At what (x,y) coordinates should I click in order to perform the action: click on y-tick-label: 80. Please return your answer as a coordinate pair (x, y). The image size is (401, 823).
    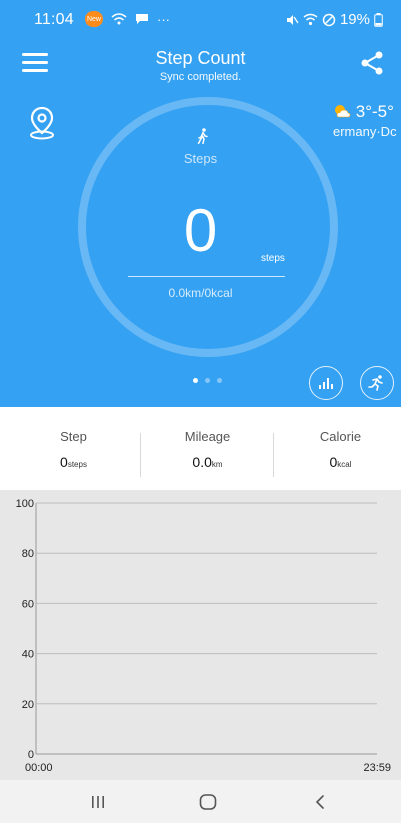
    Looking at the image, I should click on (28, 554).